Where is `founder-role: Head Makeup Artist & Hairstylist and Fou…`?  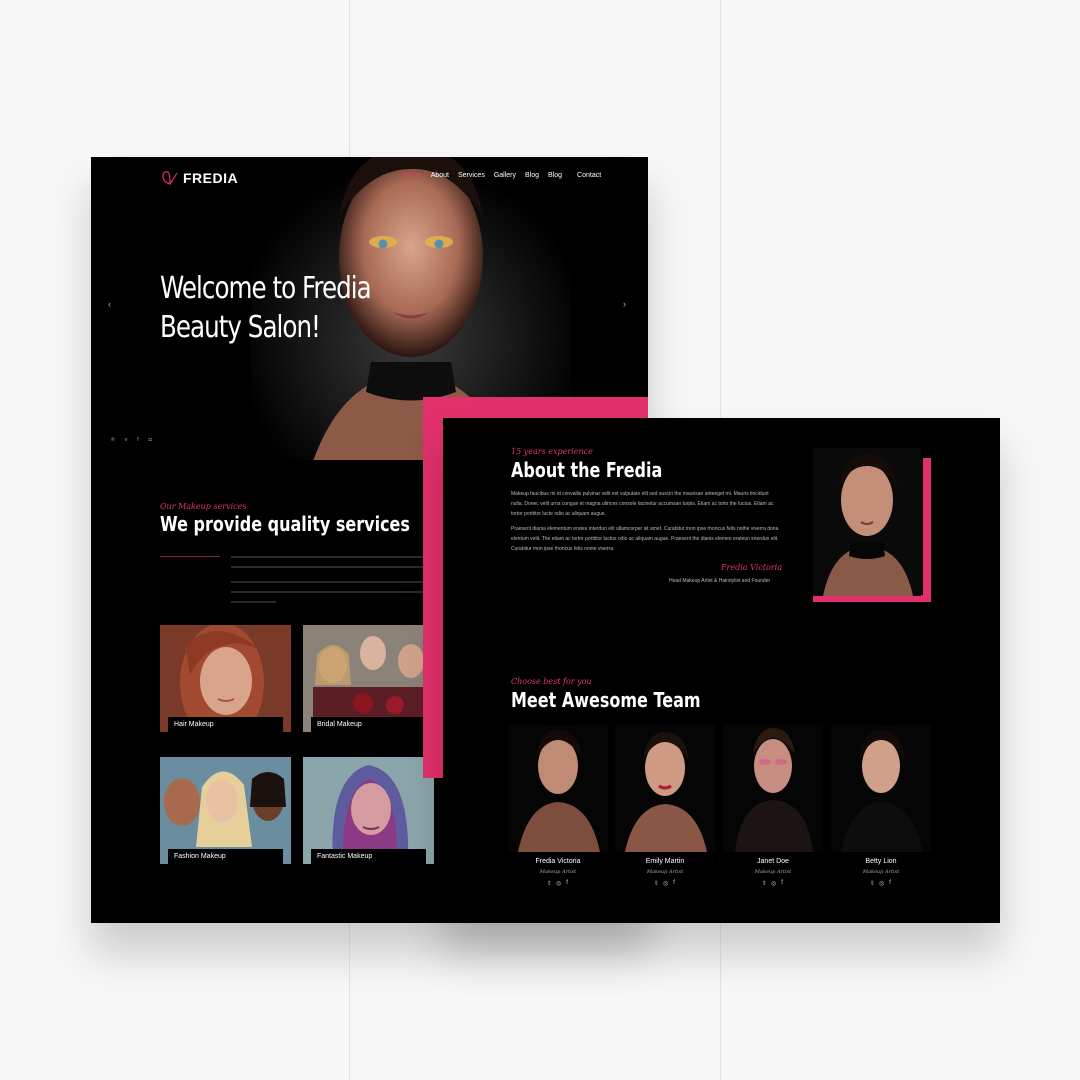
founder-role: Head Makeup Artist & Hairstylist and Fou… is located at coordinates (720, 581).